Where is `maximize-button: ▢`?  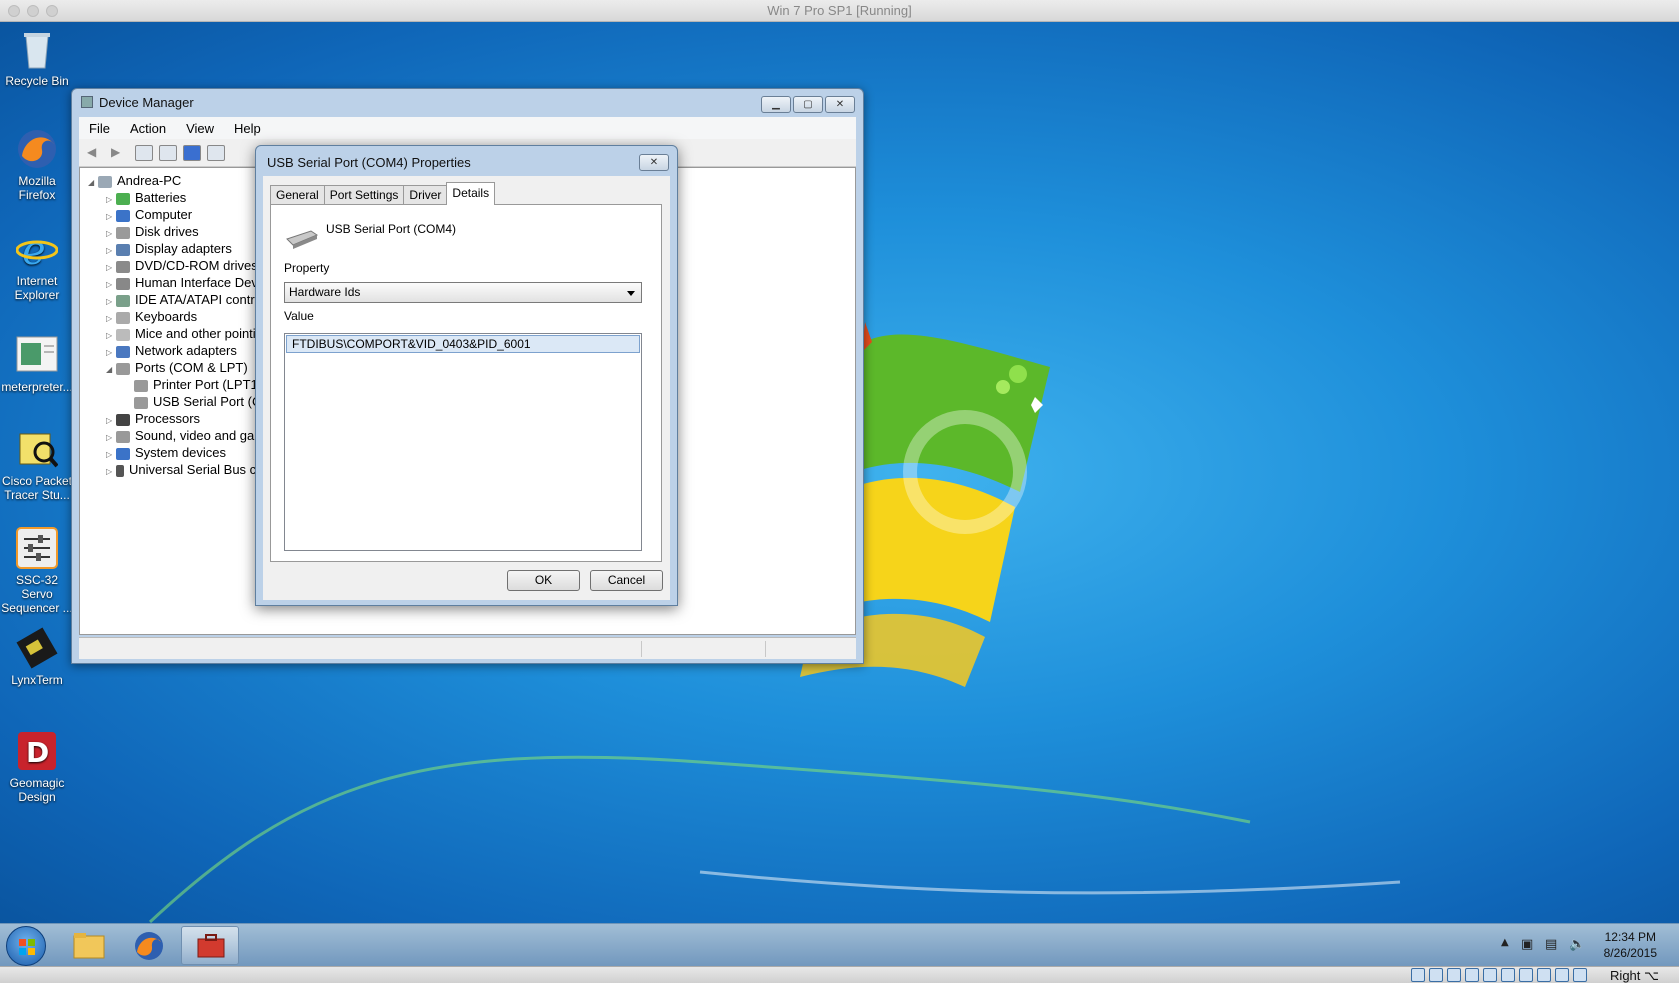
maximize-button: ▢ is located at coordinates (808, 104).